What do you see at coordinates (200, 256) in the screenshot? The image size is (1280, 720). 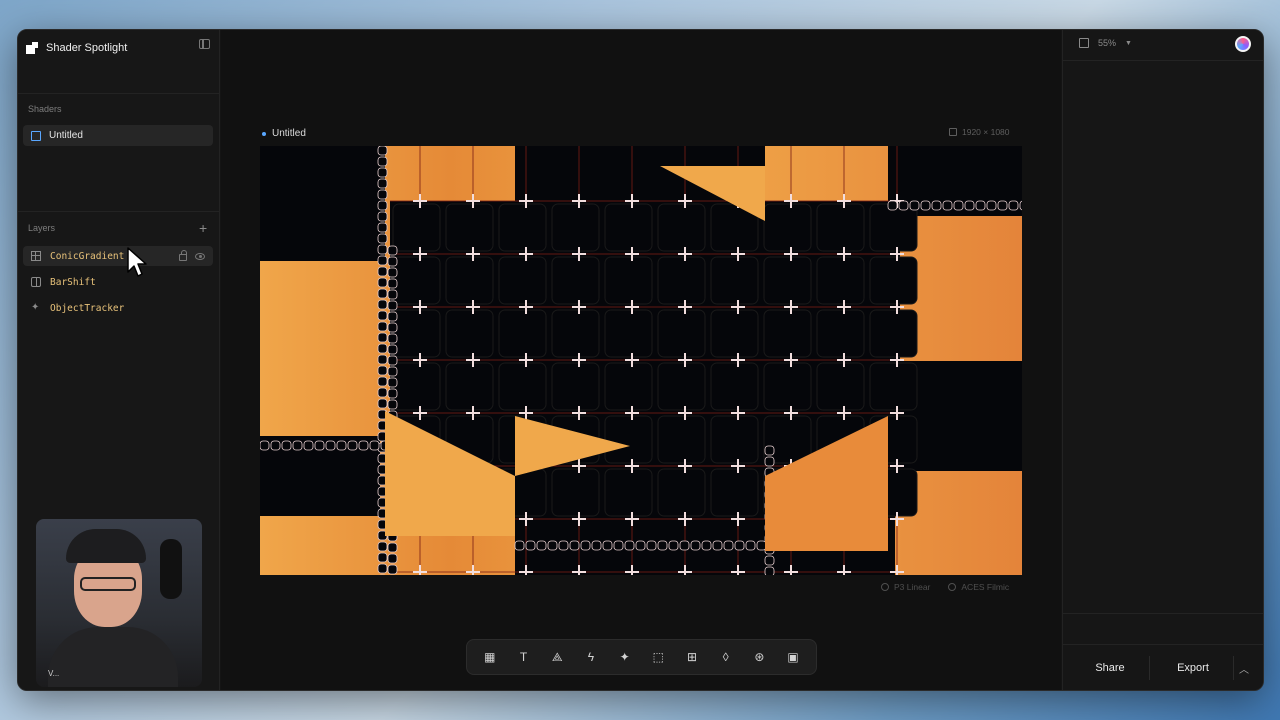 I see `eye-icon` at bounding box center [200, 256].